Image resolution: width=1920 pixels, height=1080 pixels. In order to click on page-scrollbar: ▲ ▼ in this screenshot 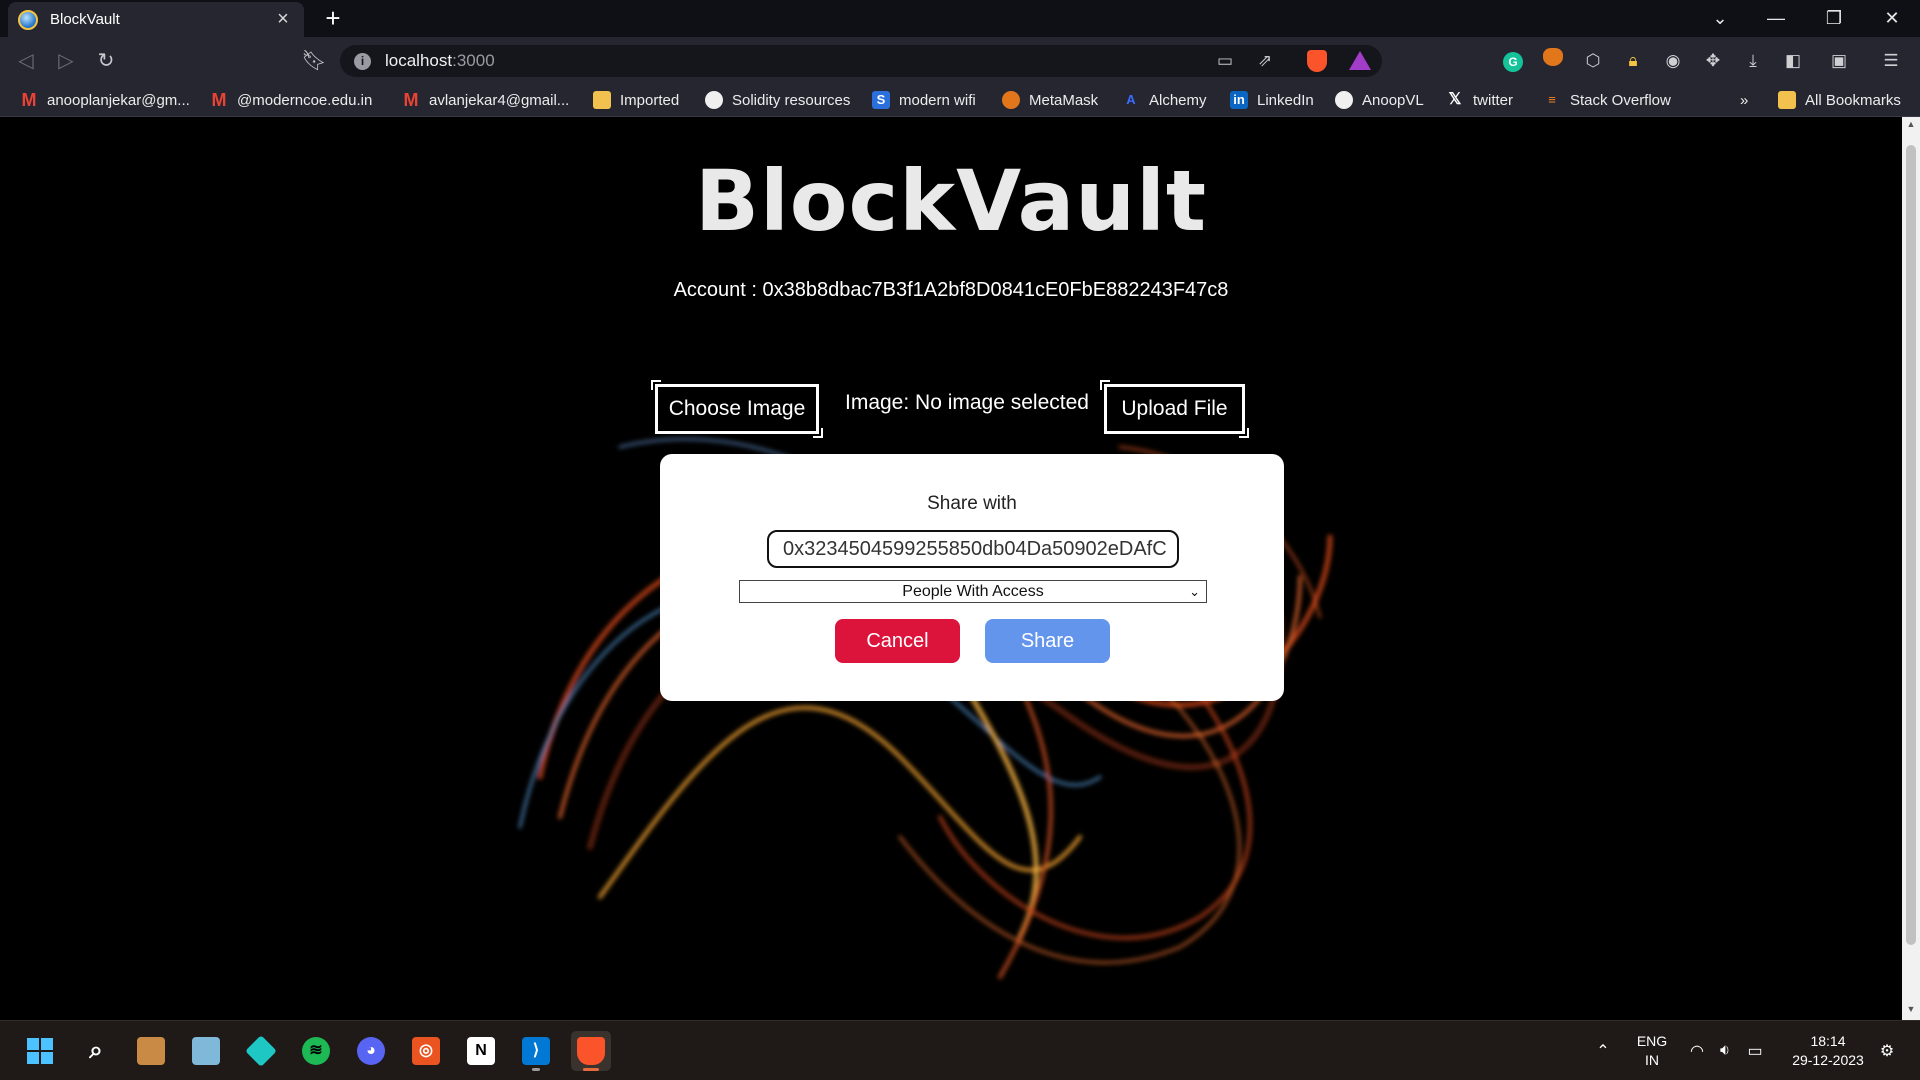, I will do `click(1911, 568)`.